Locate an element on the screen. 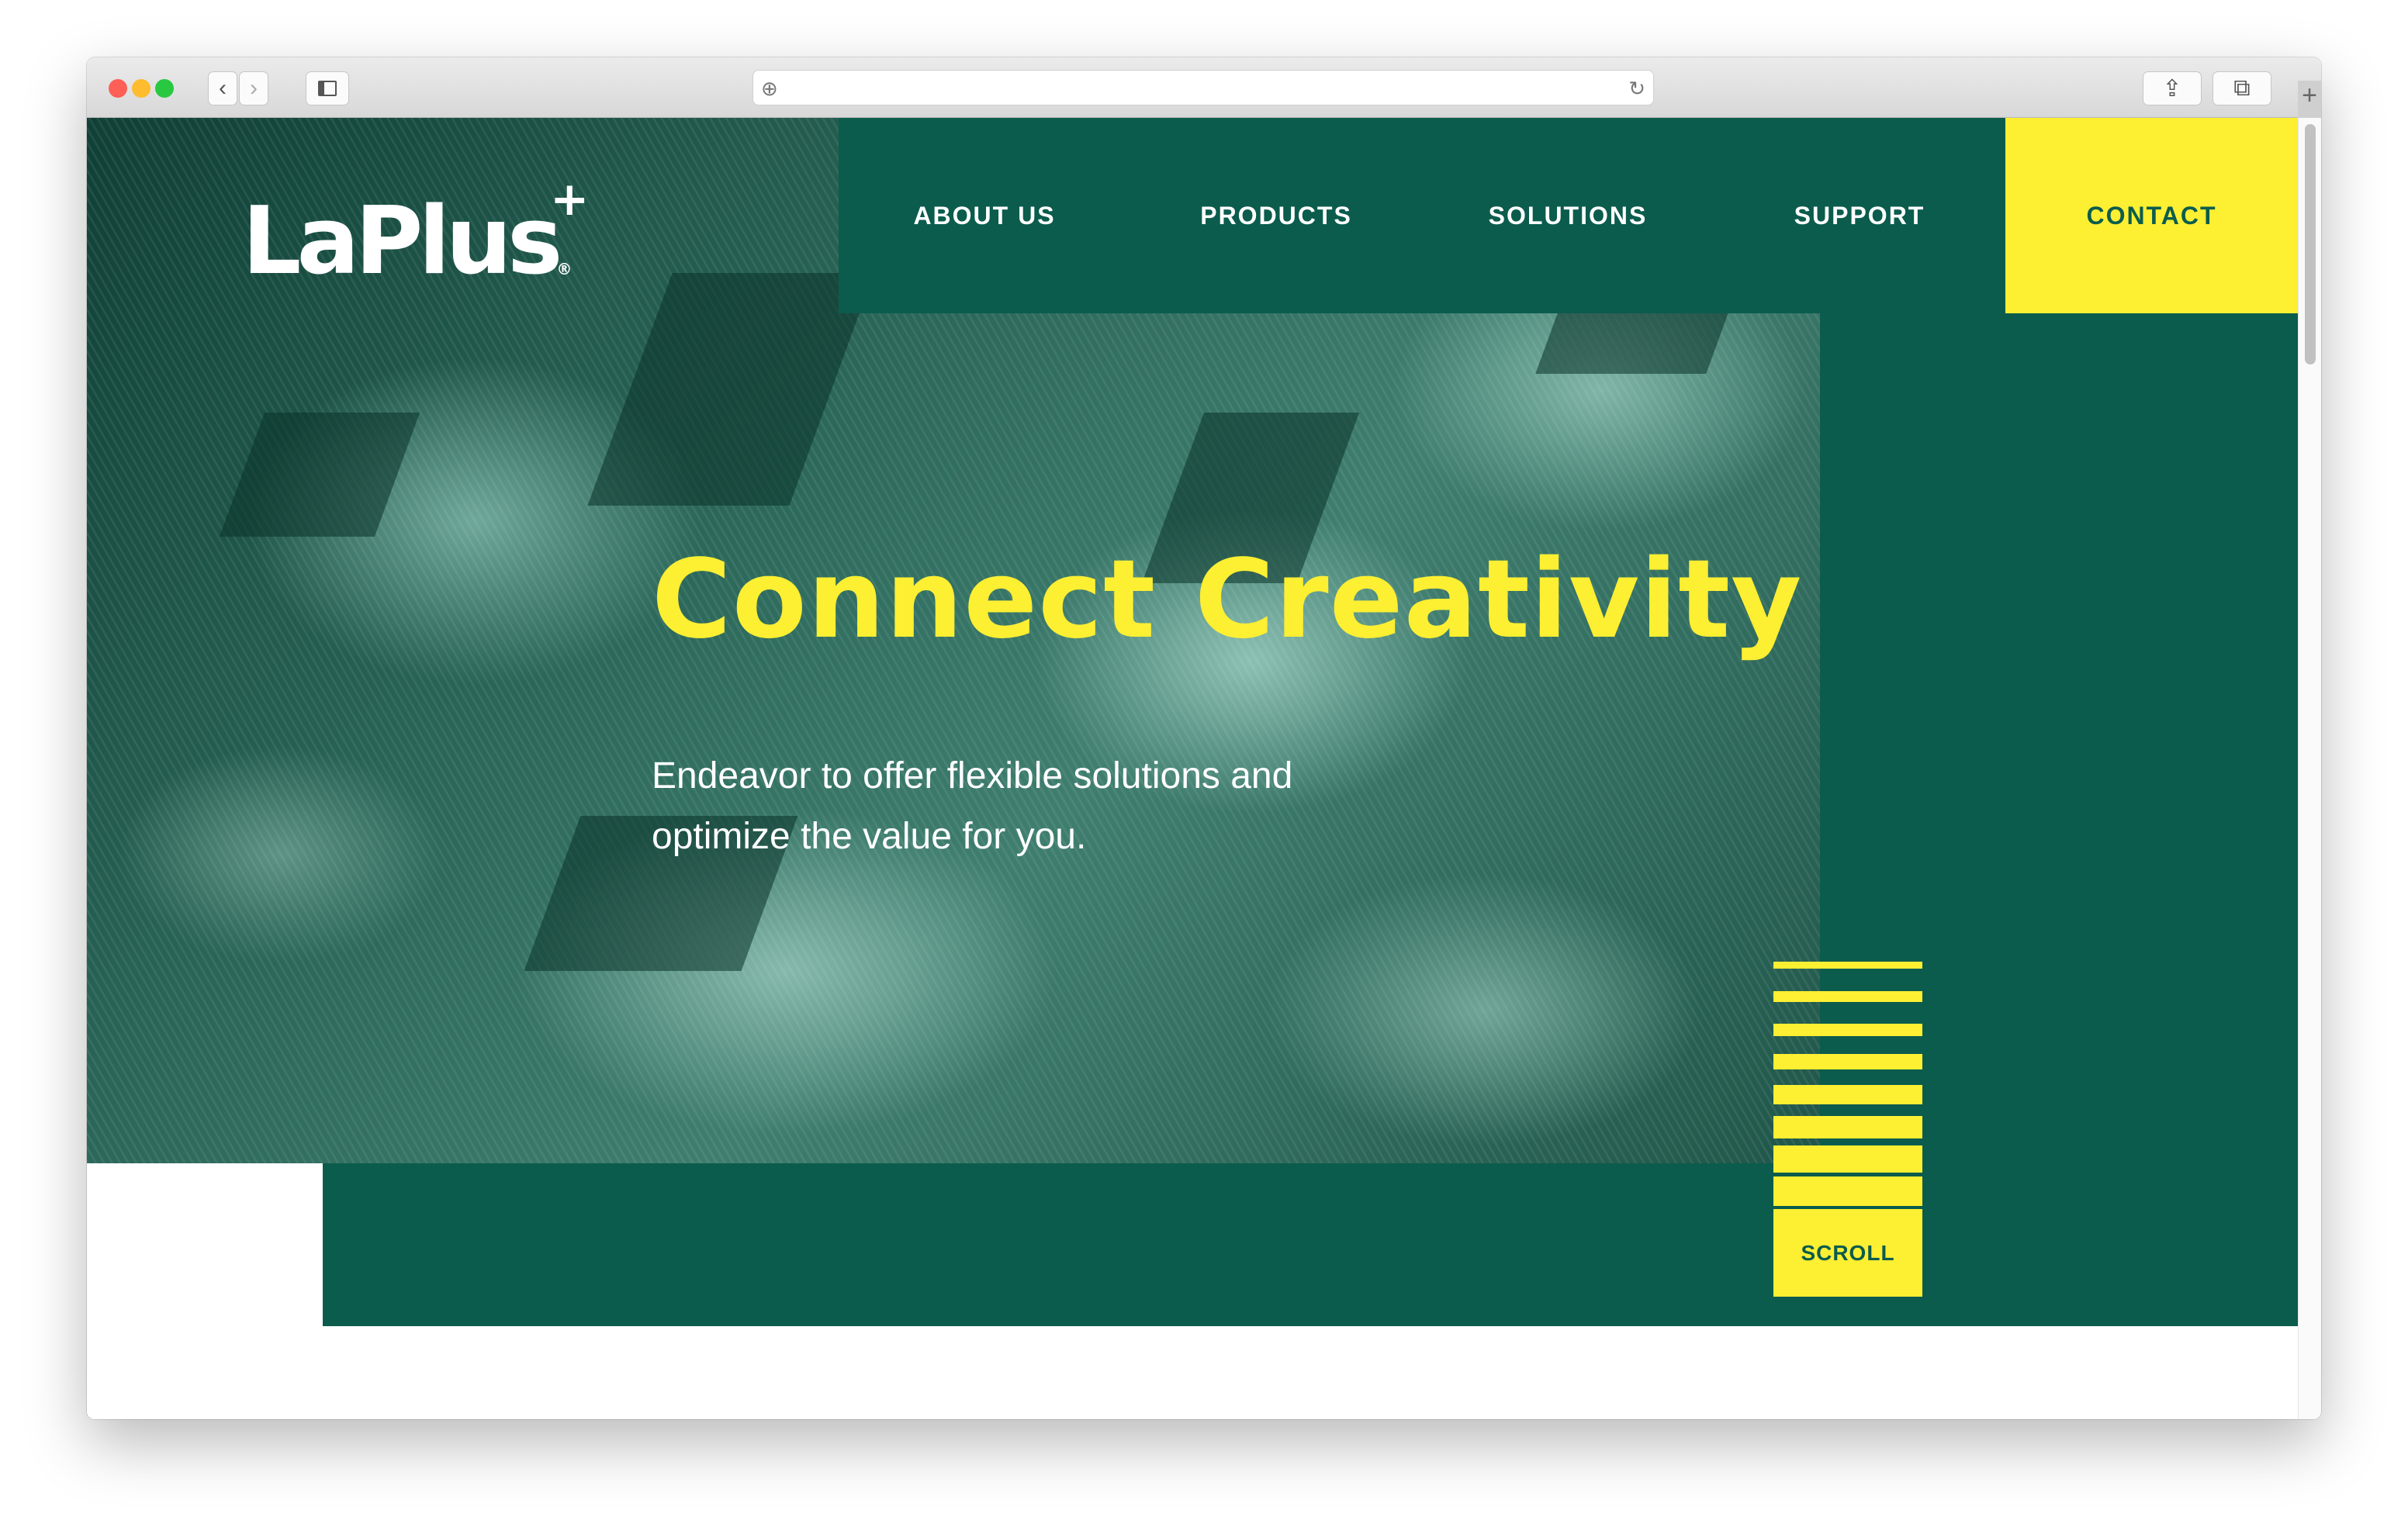  nav-solutions: SOLUTIONS is located at coordinates (1568, 215).